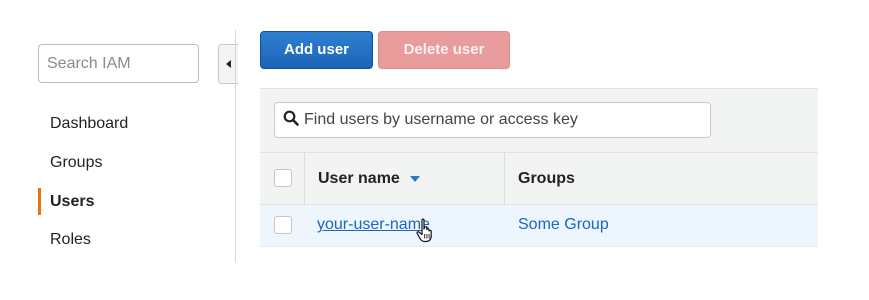 Image resolution: width=869 pixels, height=300 pixels. I want to click on sidebar-item-roles: Roles, so click(70, 240).